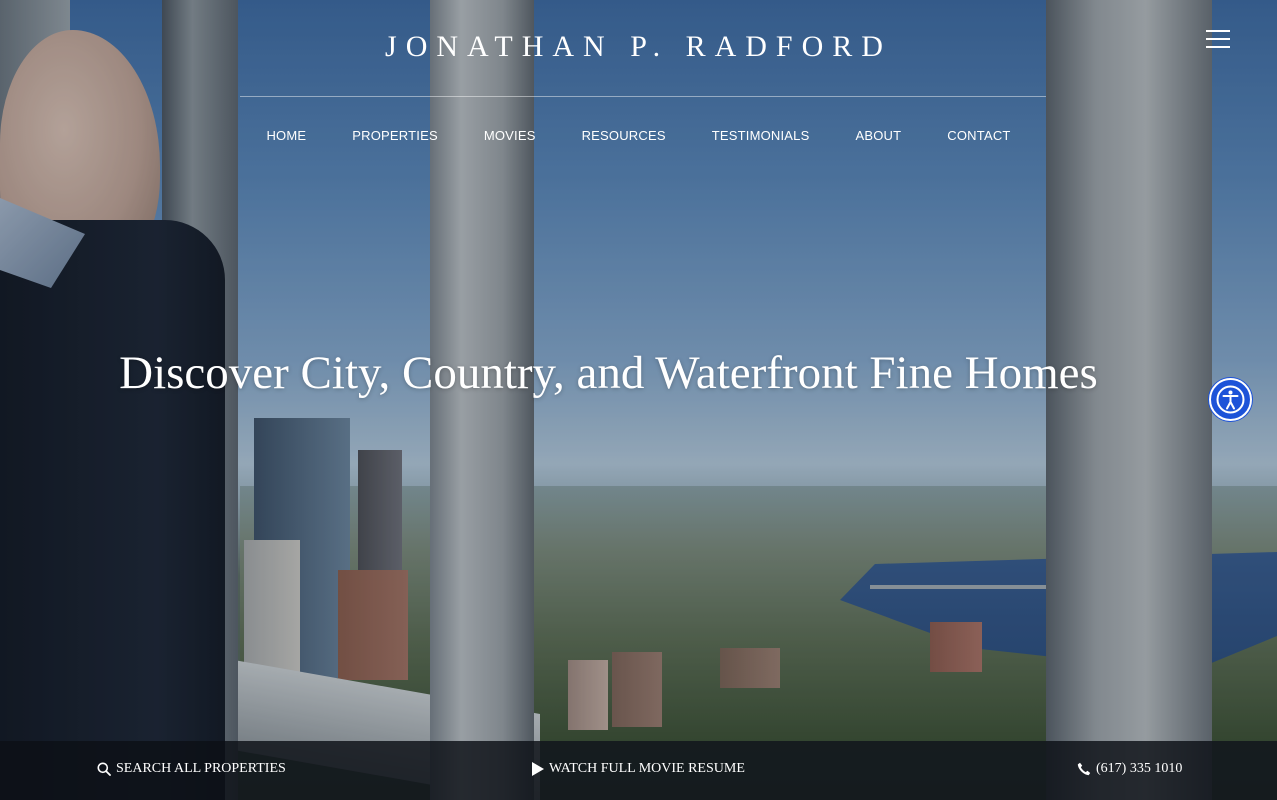  Describe the element at coordinates (395, 135) in the screenshot. I see `nav-item-properties: PROPERTIES` at that location.